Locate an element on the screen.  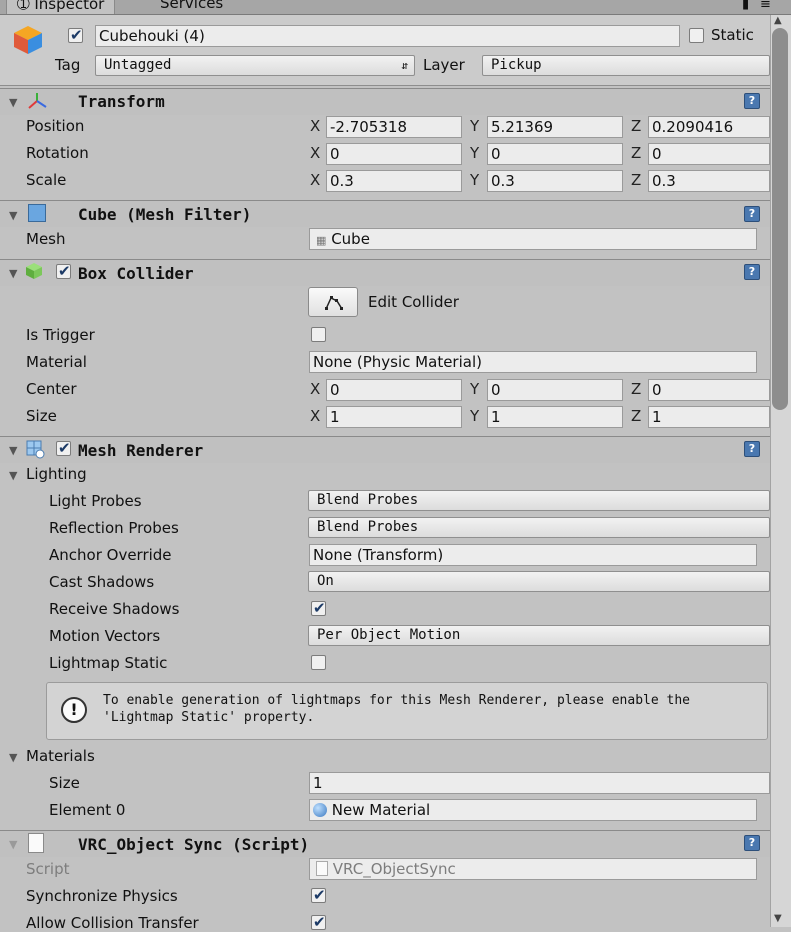
box-collider-icon is located at coordinates (34, 271).